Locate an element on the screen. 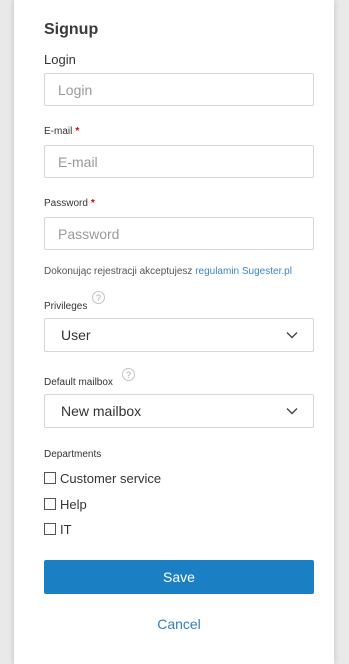 Image resolution: width=349 pixels, height=664 pixels. privileges-help-icon: ? is located at coordinates (98, 297).